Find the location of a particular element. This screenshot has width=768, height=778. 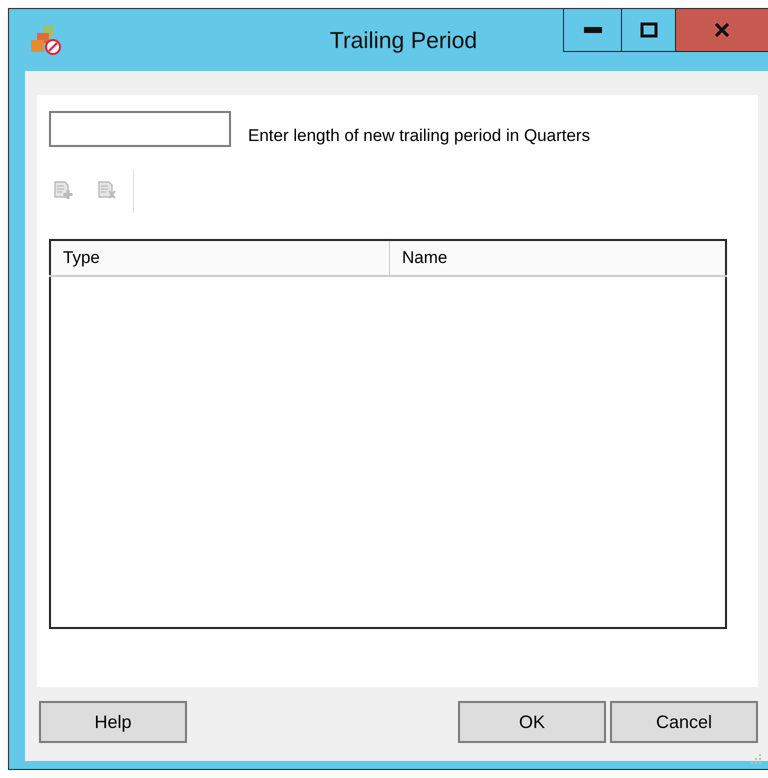

app-icon is located at coordinates (46, 40).